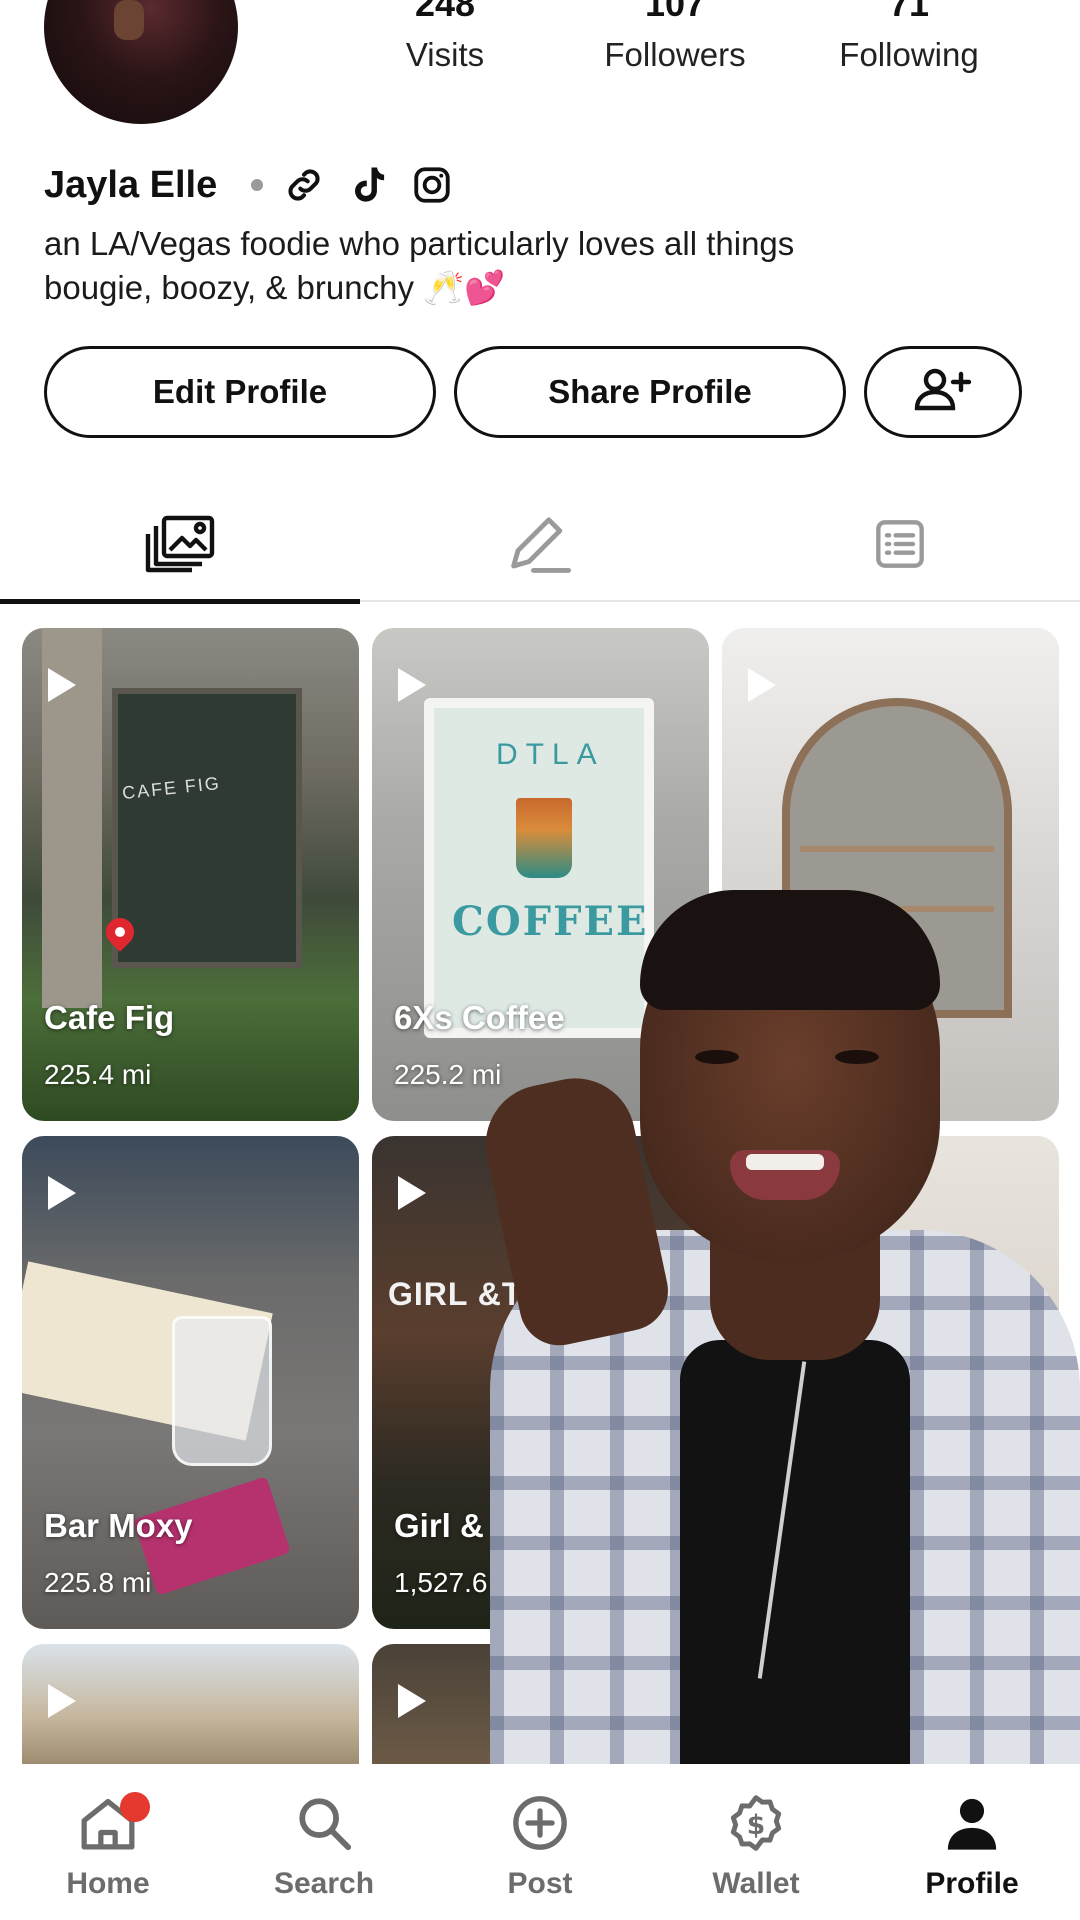 Image resolution: width=1080 pixels, height=1920 pixels. I want to click on avatar-hand, so click(129, 20).